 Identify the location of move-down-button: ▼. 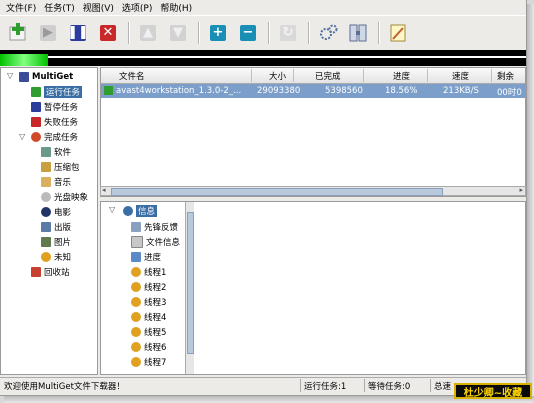
(178, 33).